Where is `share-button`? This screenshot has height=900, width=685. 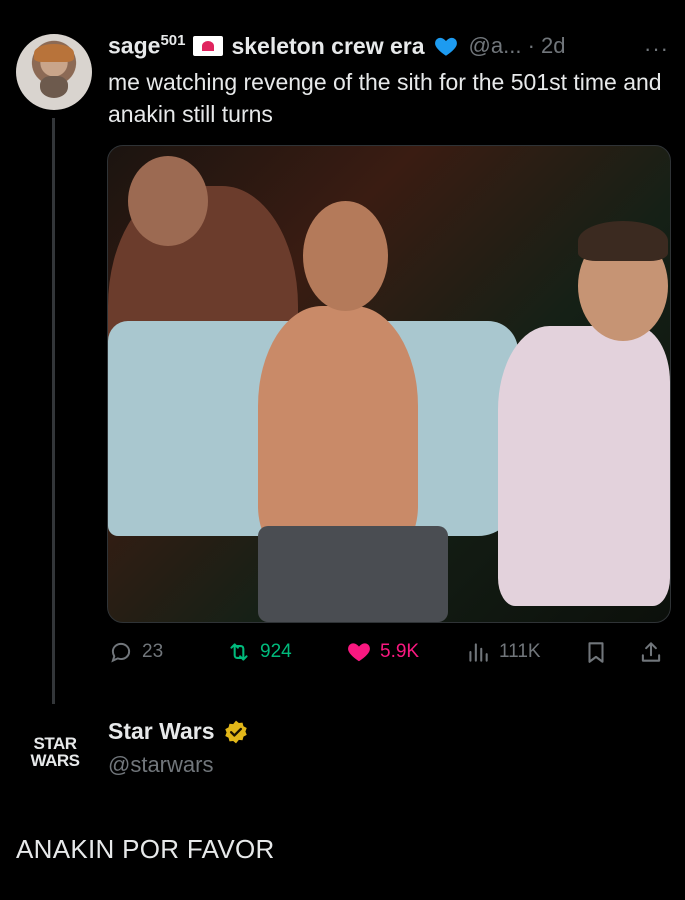 share-button is located at coordinates (651, 652).